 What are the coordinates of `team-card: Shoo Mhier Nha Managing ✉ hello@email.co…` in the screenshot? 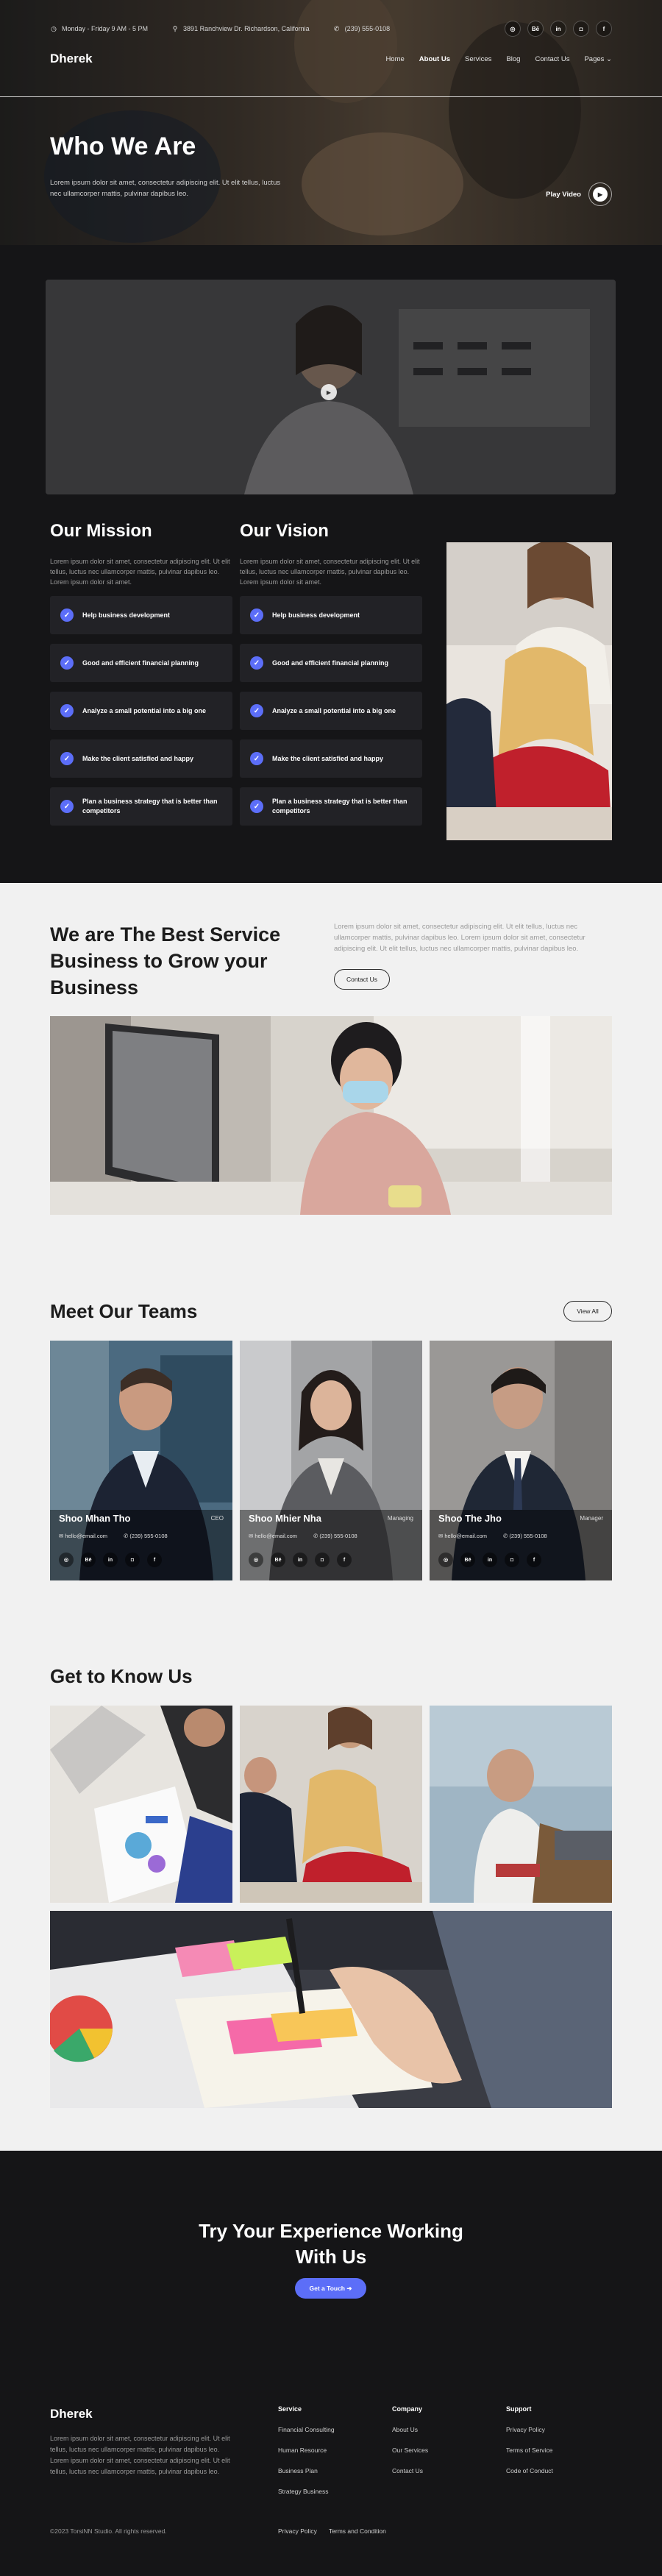 It's located at (331, 1460).